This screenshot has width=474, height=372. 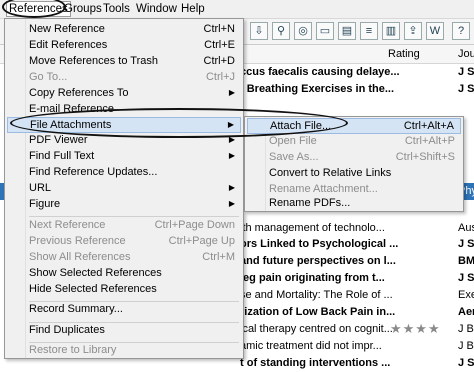 What do you see at coordinates (116, 9) in the screenshot?
I see `menu-tools: Tools` at bounding box center [116, 9].